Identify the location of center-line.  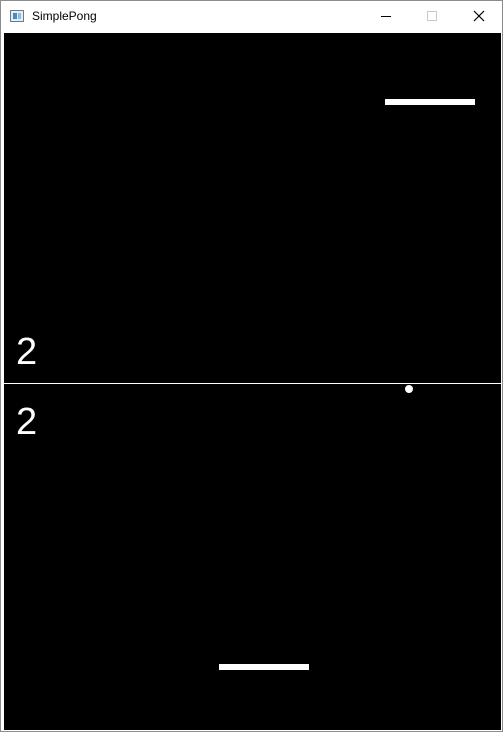
(252, 383).